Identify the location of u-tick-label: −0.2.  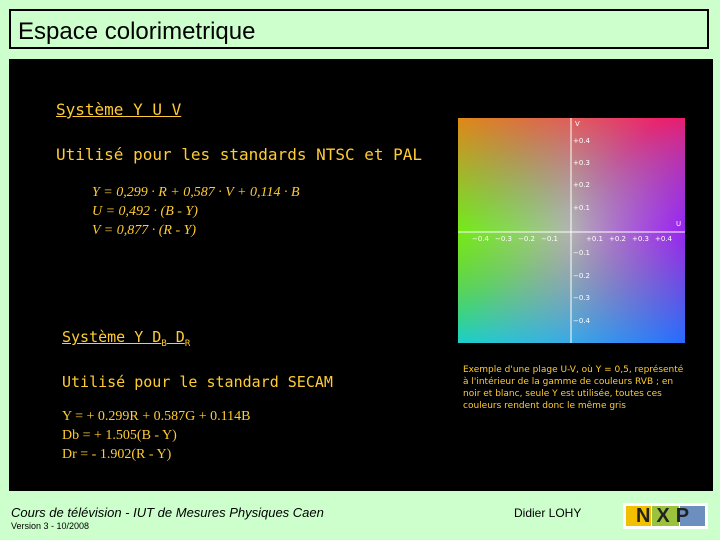
(526, 239).